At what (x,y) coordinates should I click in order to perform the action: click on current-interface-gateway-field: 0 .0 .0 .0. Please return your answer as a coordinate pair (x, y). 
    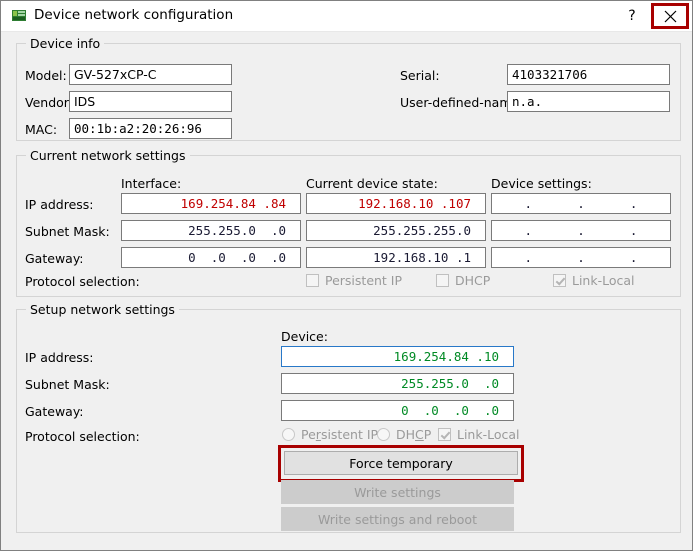
    Looking at the image, I should click on (211, 257).